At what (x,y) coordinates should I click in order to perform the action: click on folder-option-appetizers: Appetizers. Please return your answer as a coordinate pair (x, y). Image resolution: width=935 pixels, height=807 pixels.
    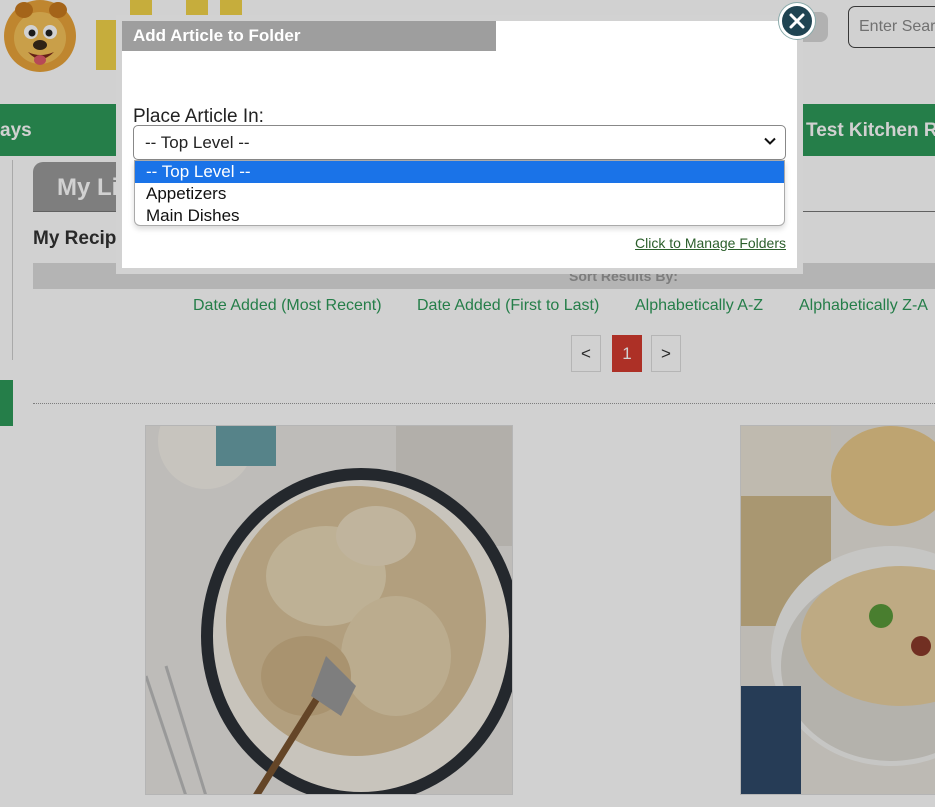
    Looking at the image, I should click on (459, 194).